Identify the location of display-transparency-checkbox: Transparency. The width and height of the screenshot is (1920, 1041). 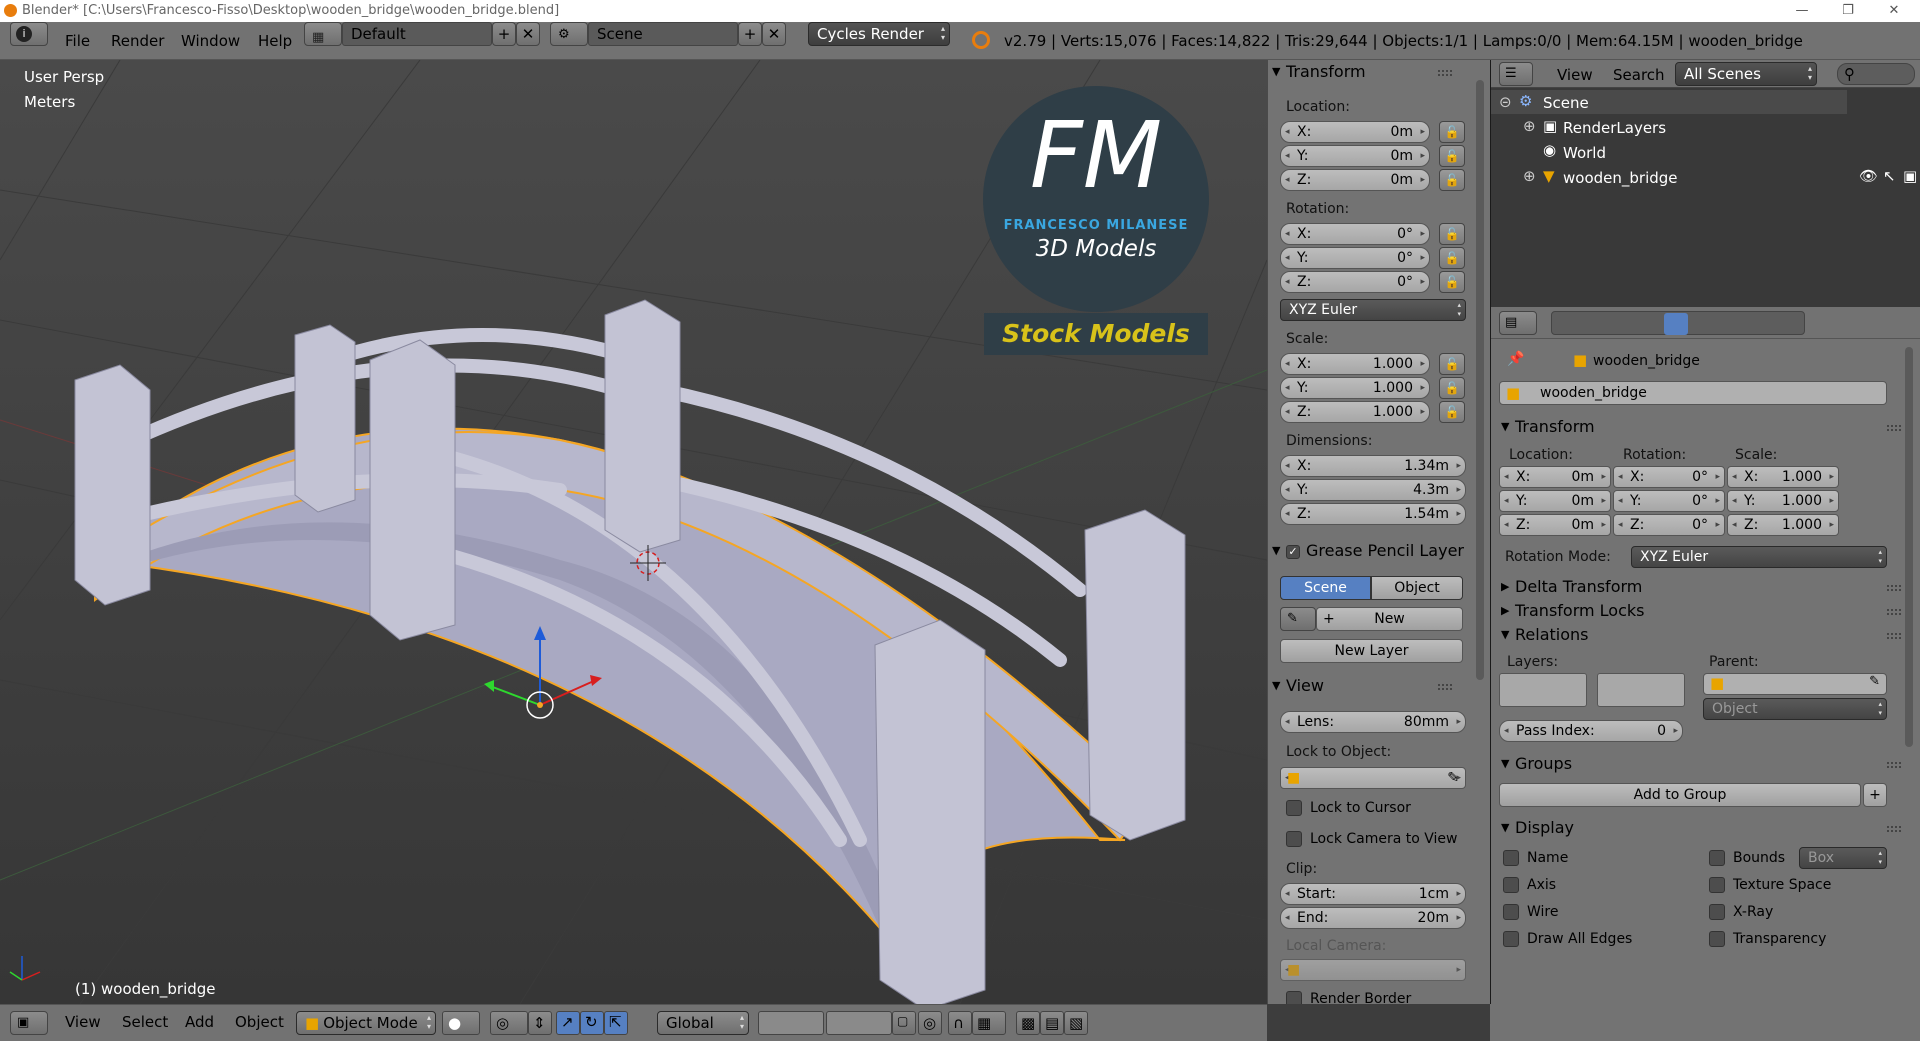
(1767, 939).